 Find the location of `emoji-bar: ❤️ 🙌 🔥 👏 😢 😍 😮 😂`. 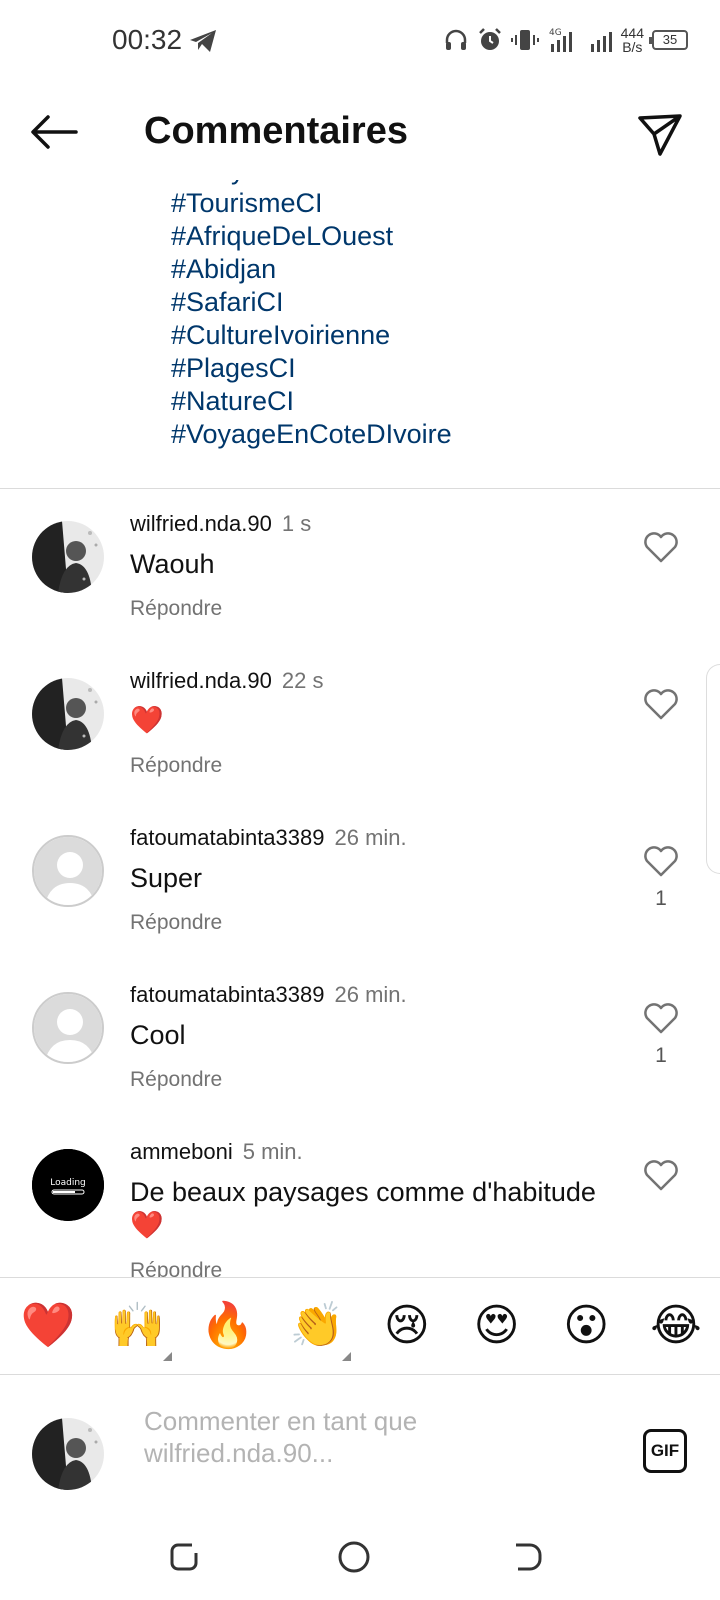

emoji-bar: ❤️ 🙌 🔥 👏 😢 😍 😮 😂 is located at coordinates (360, 1326).